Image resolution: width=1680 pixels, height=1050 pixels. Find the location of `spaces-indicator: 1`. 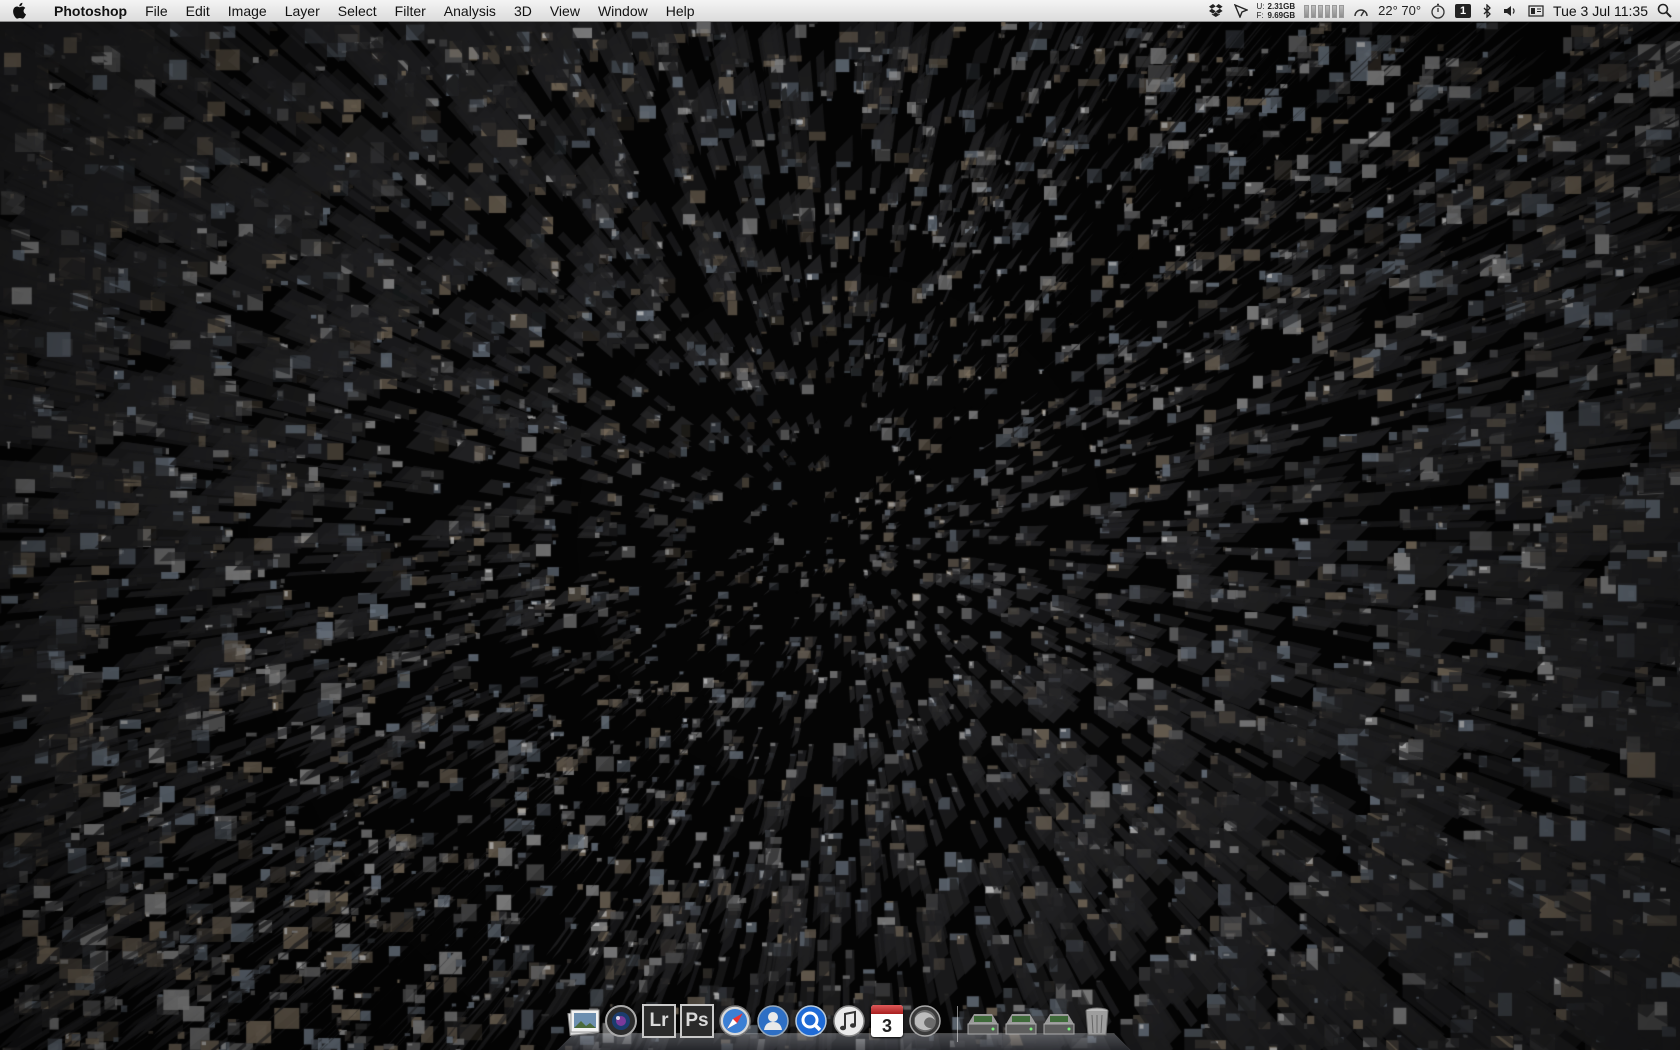

spaces-indicator: 1 is located at coordinates (1463, 10).